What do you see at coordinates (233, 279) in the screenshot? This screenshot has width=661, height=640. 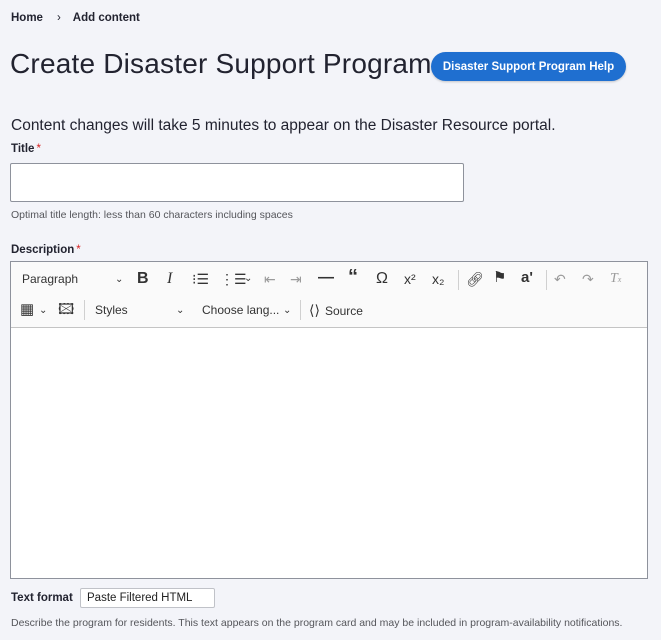 I see `numbered-list-icon: ⋮☰` at bounding box center [233, 279].